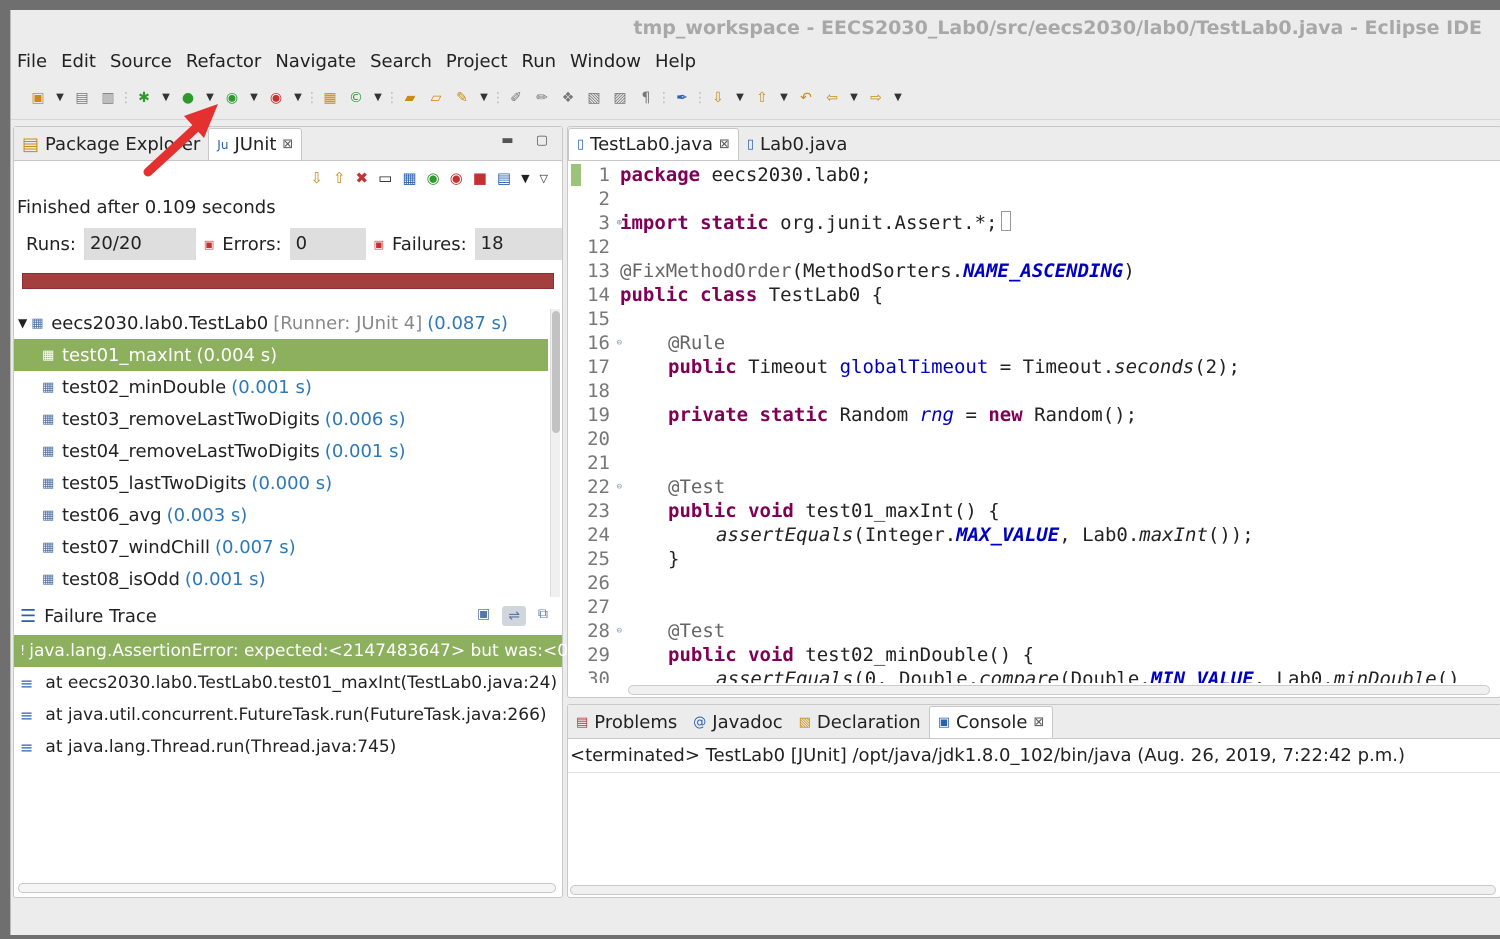 The height and width of the screenshot is (939, 1500). Describe the element at coordinates (254, 98) in the screenshot. I see `coverage-dropdown-icon: ▼` at that location.